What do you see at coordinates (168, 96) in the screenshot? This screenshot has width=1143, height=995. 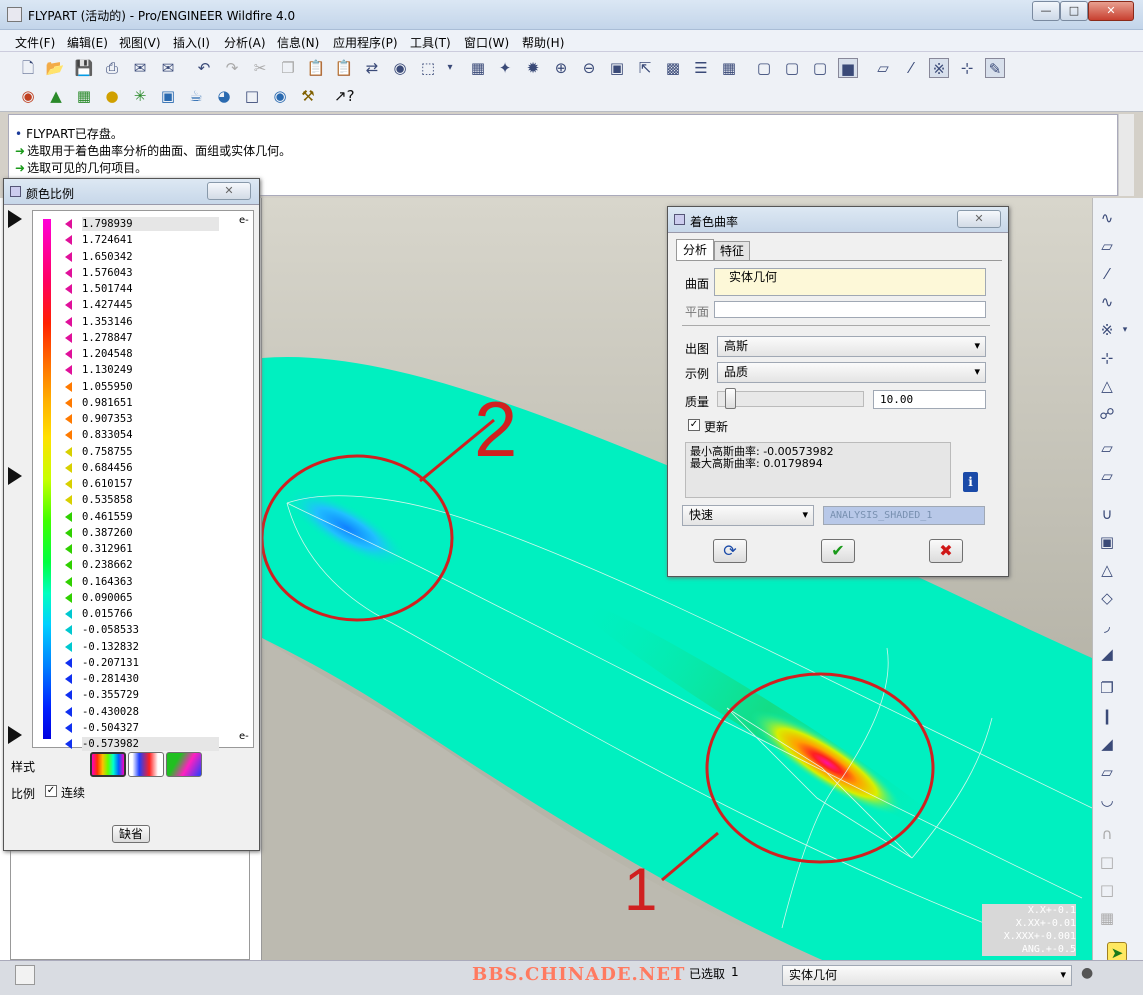 I see `scene-icon: ▣` at bounding box center [168, 96].